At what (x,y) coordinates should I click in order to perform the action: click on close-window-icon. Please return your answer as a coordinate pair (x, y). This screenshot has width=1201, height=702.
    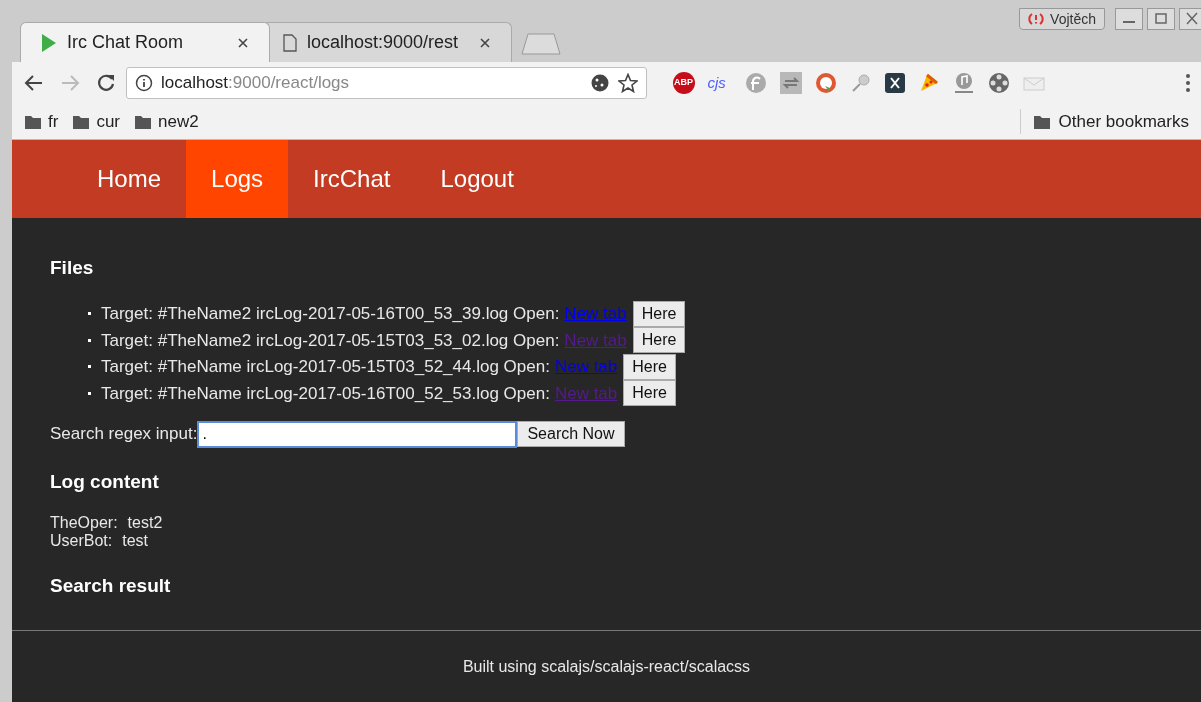
    Looking at the image, I should click on (1190, 19).